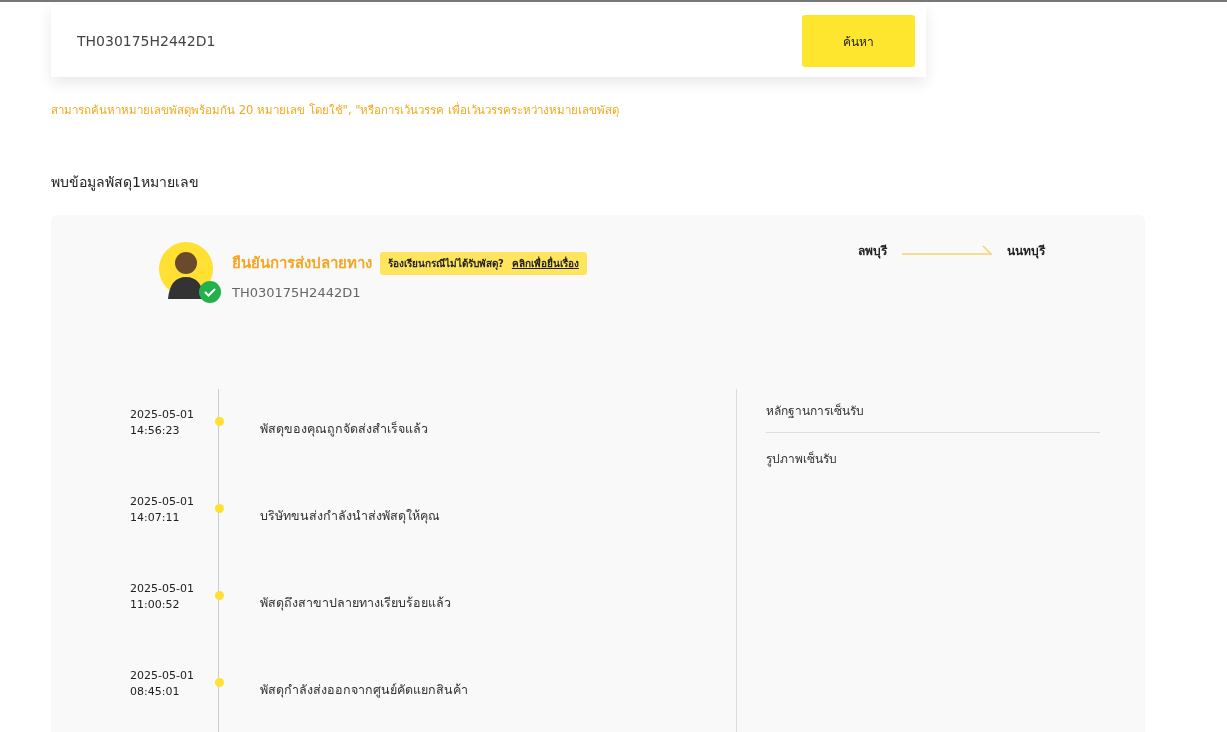  What do you see at coordinates (336, 110) in the screenshot?
I see `hint-text: สามารถค้นหาหมายเลขพัสดุพร้อมกัน 20 หมายเลข โดยใช้", "หรือการเว้นวรรค เพื่อเว้นวรรคระหว่างหมายเลขพัสดุ` at bounding box center [336, 110].